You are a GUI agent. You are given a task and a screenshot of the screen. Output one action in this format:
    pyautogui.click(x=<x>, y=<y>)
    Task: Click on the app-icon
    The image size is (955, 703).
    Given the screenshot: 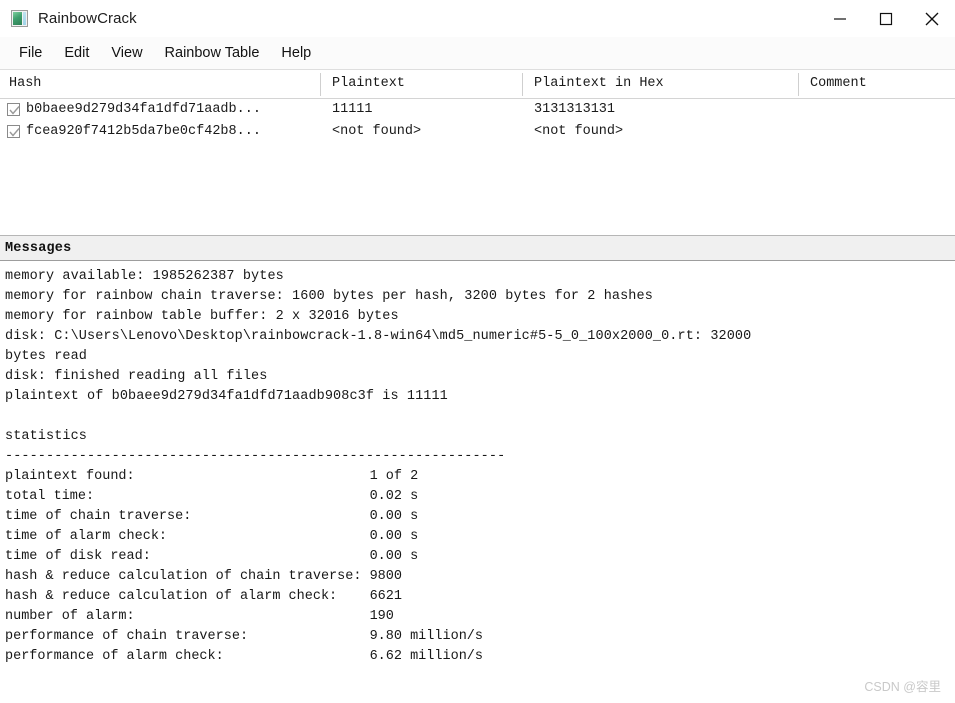 What is the action you would take?
    pyautogui.click(x=19, y=18)
    